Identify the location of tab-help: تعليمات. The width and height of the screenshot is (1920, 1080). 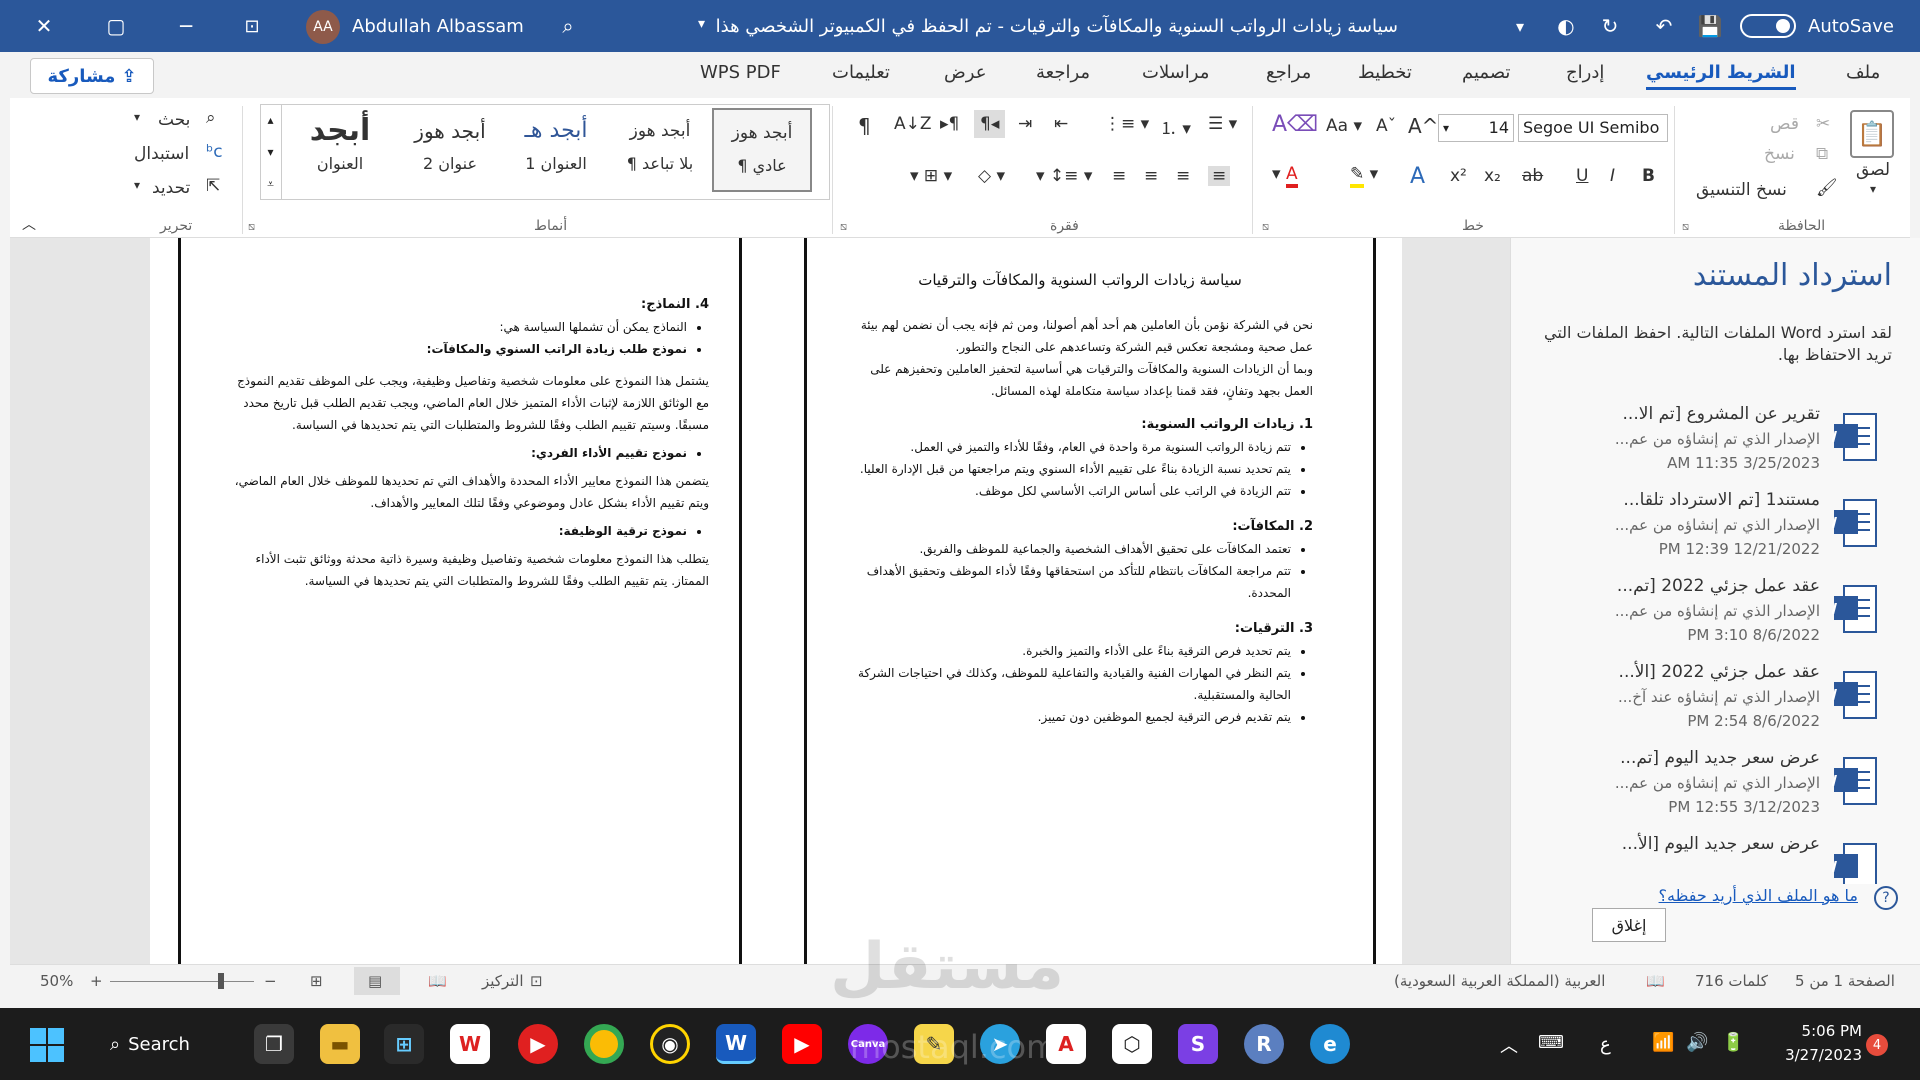
(861, 72).